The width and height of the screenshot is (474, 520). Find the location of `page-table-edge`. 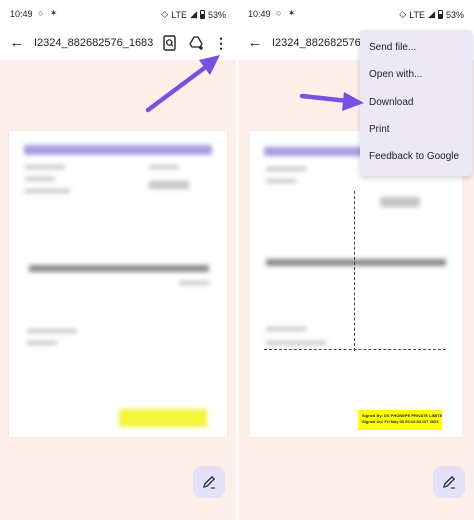

page-table-edge is located at coordinates (354, 271).